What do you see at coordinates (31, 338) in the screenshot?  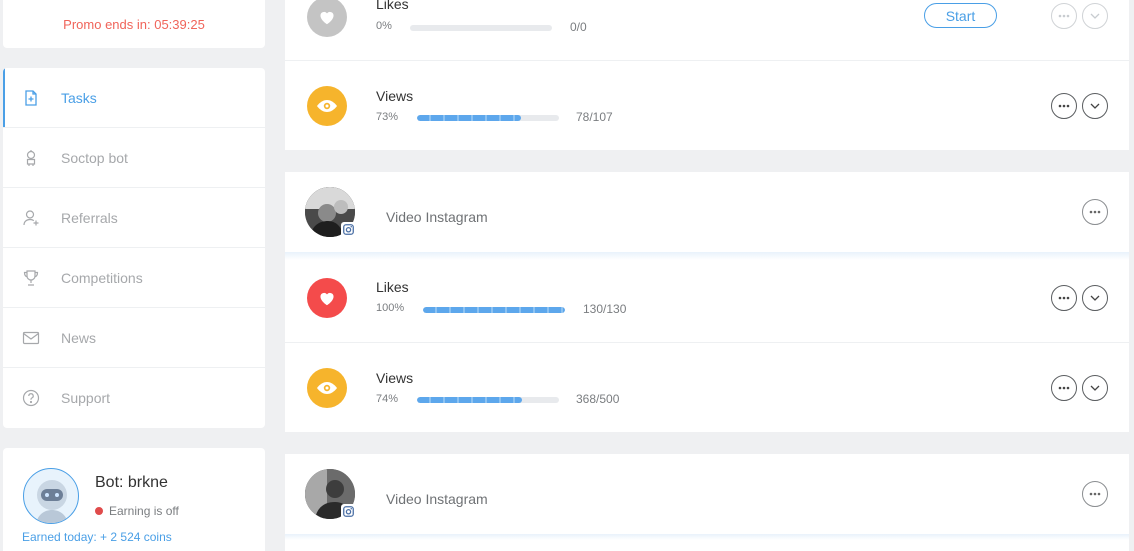 I see `envelope-icon` at bounding box center [31, 338].